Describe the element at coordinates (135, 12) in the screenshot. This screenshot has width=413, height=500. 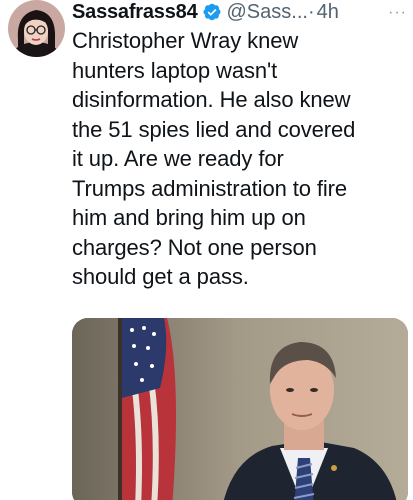
I see `display-name: Sassafrass84` at that location.